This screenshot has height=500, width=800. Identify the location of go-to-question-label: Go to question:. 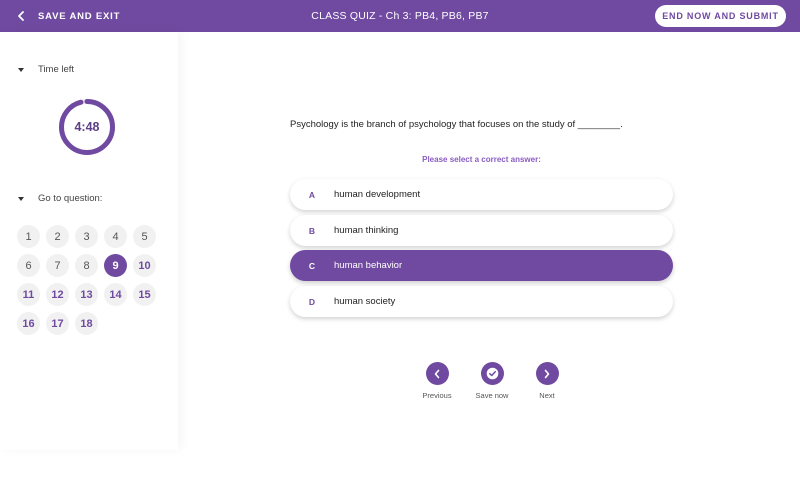
(70, 198).